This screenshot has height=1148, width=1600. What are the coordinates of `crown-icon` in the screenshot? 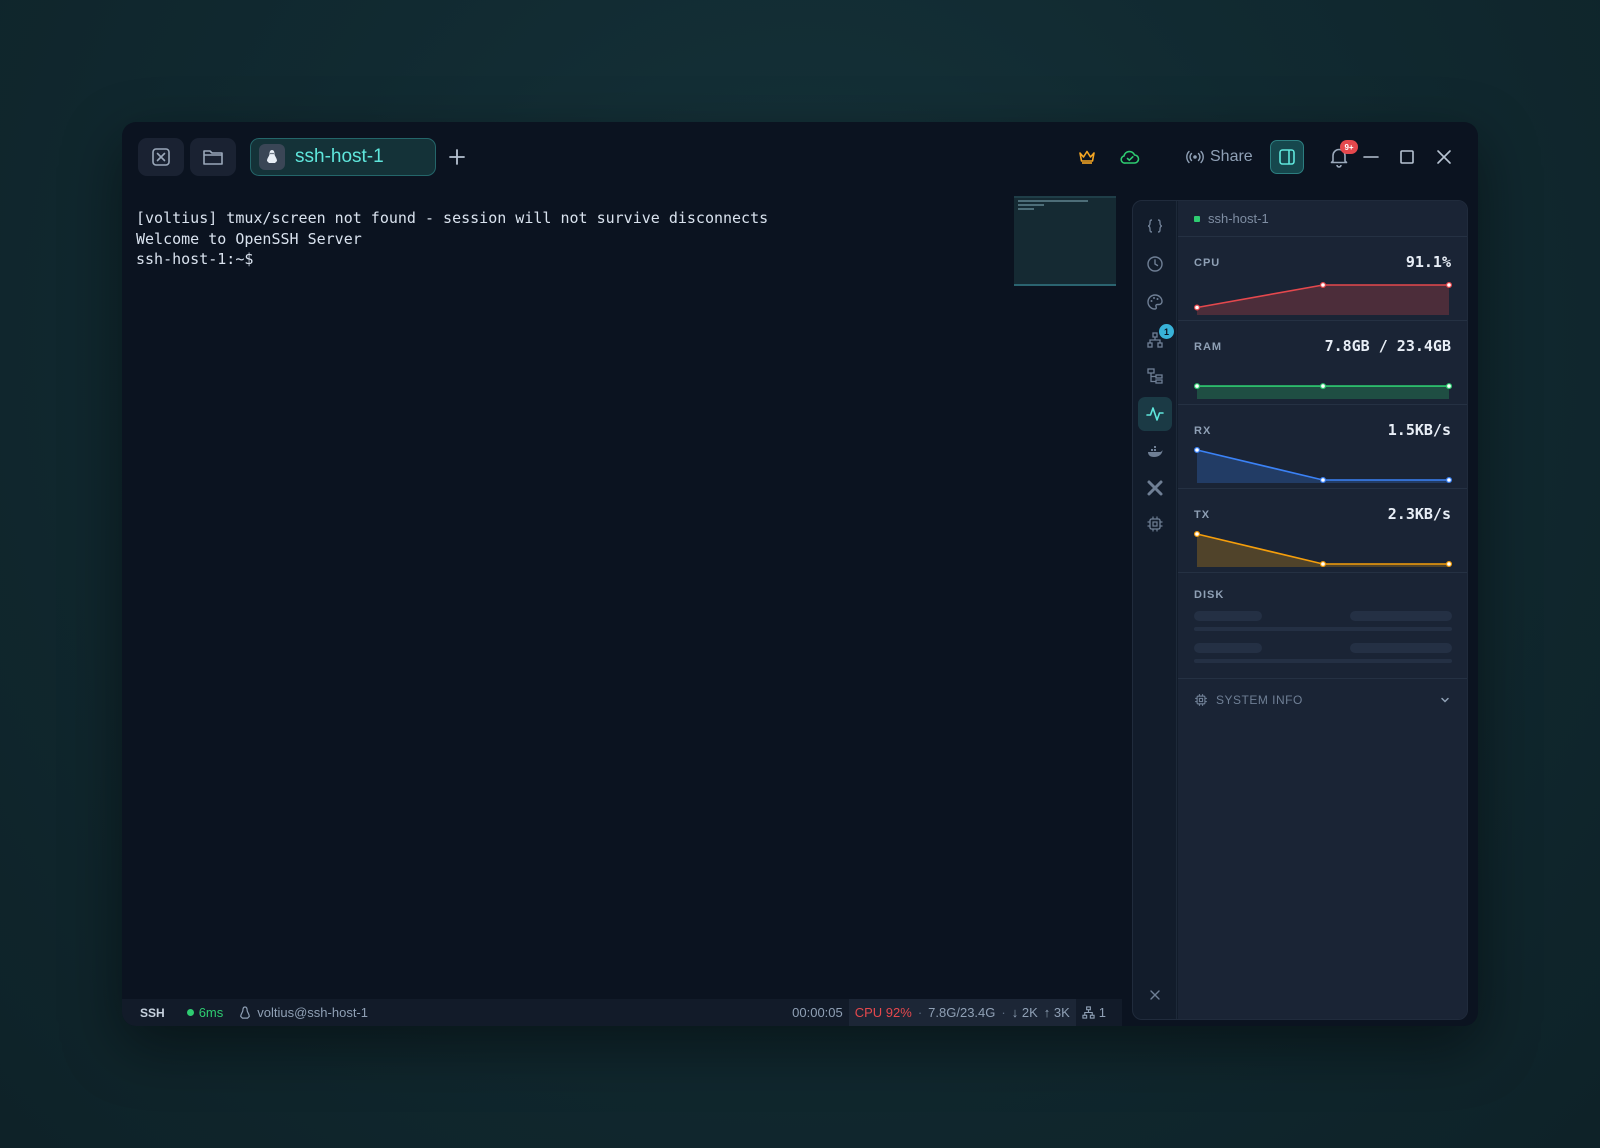 It's located at (1087, 157).